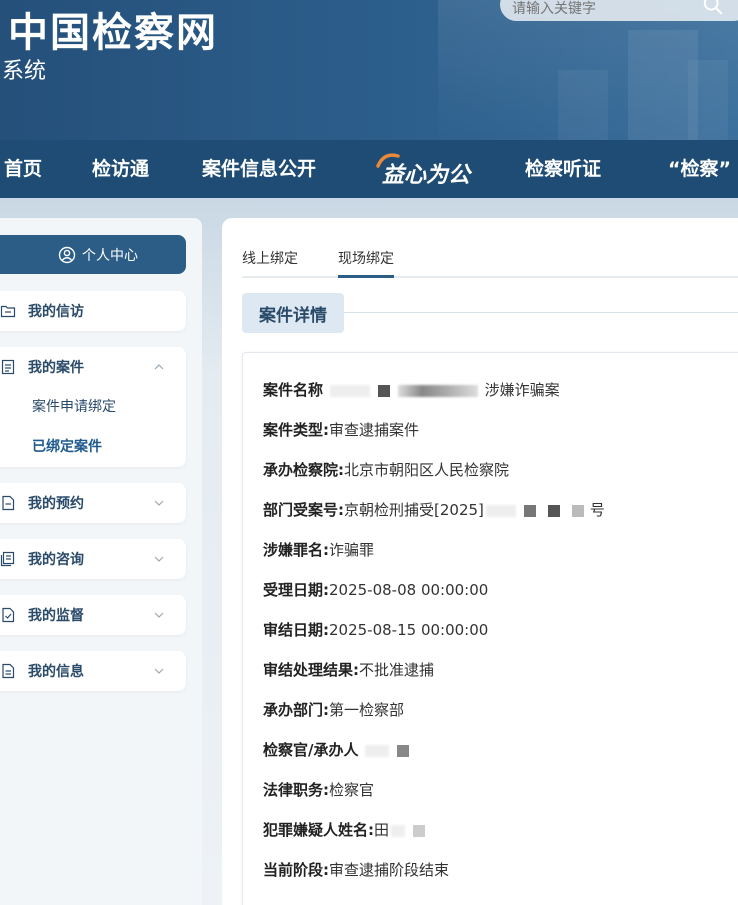 The height and width of the screenshot is (905, 738). I want to click on menu-head-petitions: 我的信访, so click(93, 311).